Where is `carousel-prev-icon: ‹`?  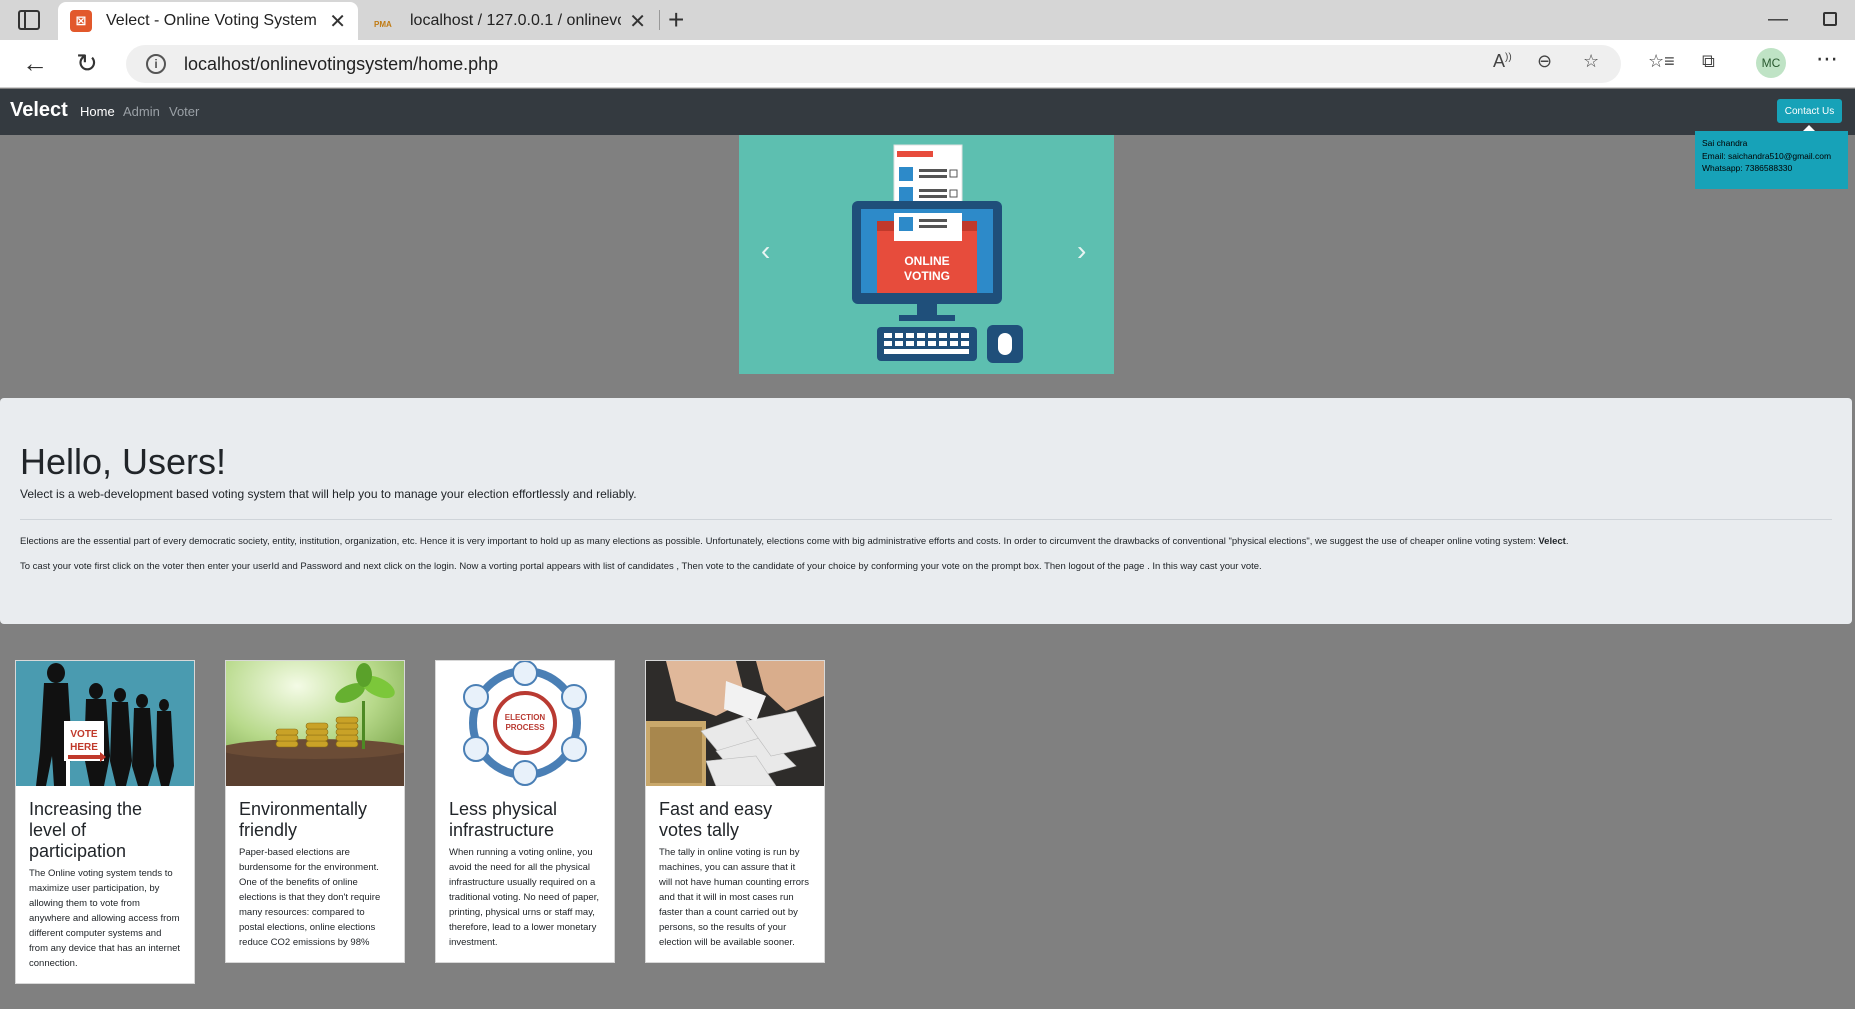
carousel-prev-icon: ‹ is located at coordinates (765, 251).